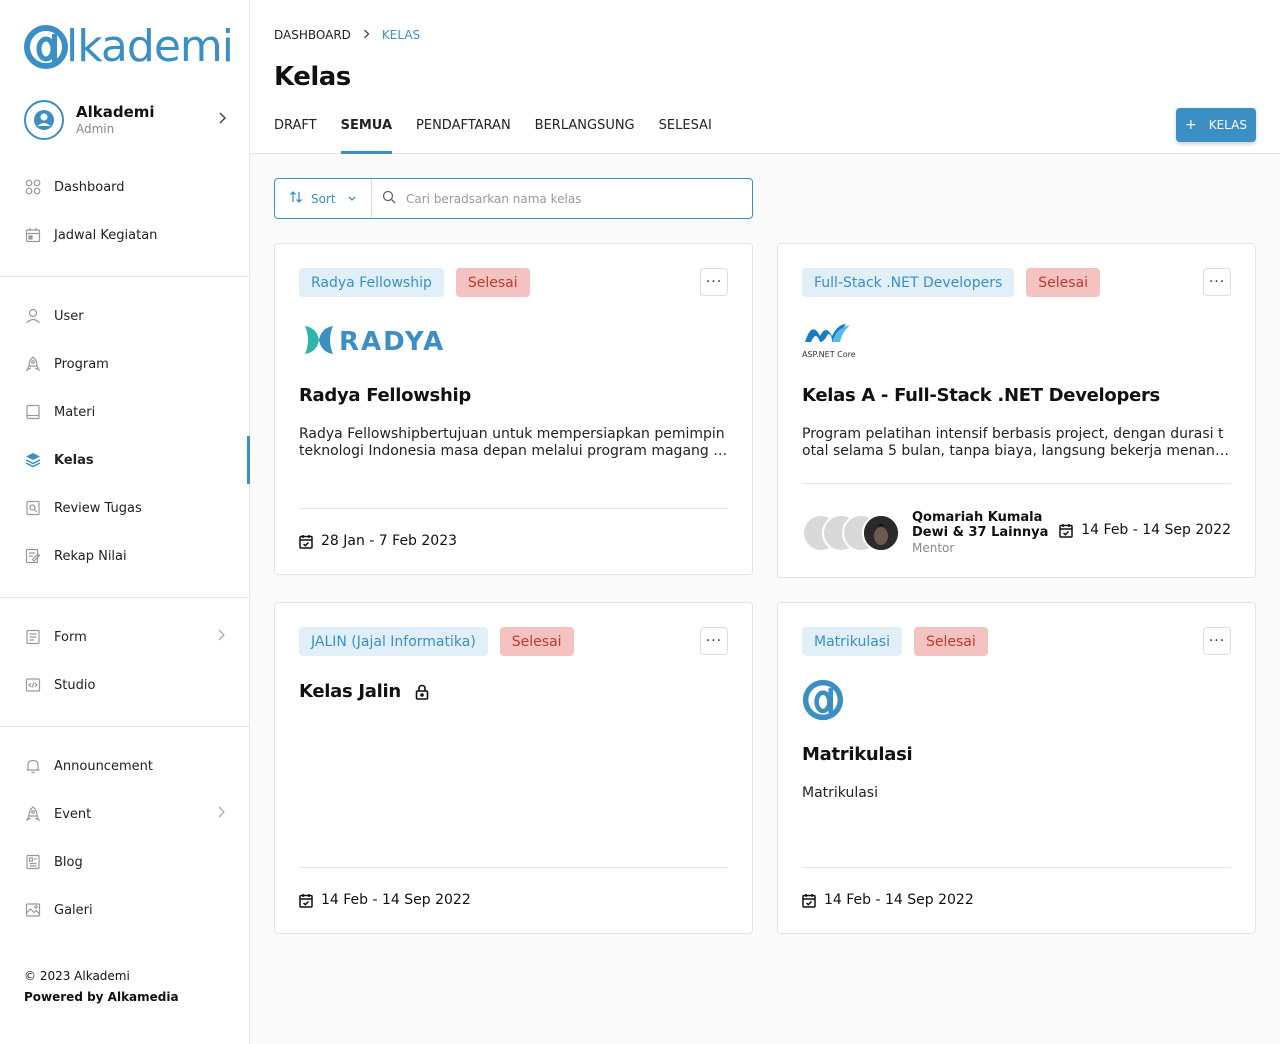  What do you see at coordinates (908, 282) in the screenshot?
I see `program-tag: Full-Stack .NET Developers` at bounding box center [908, 282].